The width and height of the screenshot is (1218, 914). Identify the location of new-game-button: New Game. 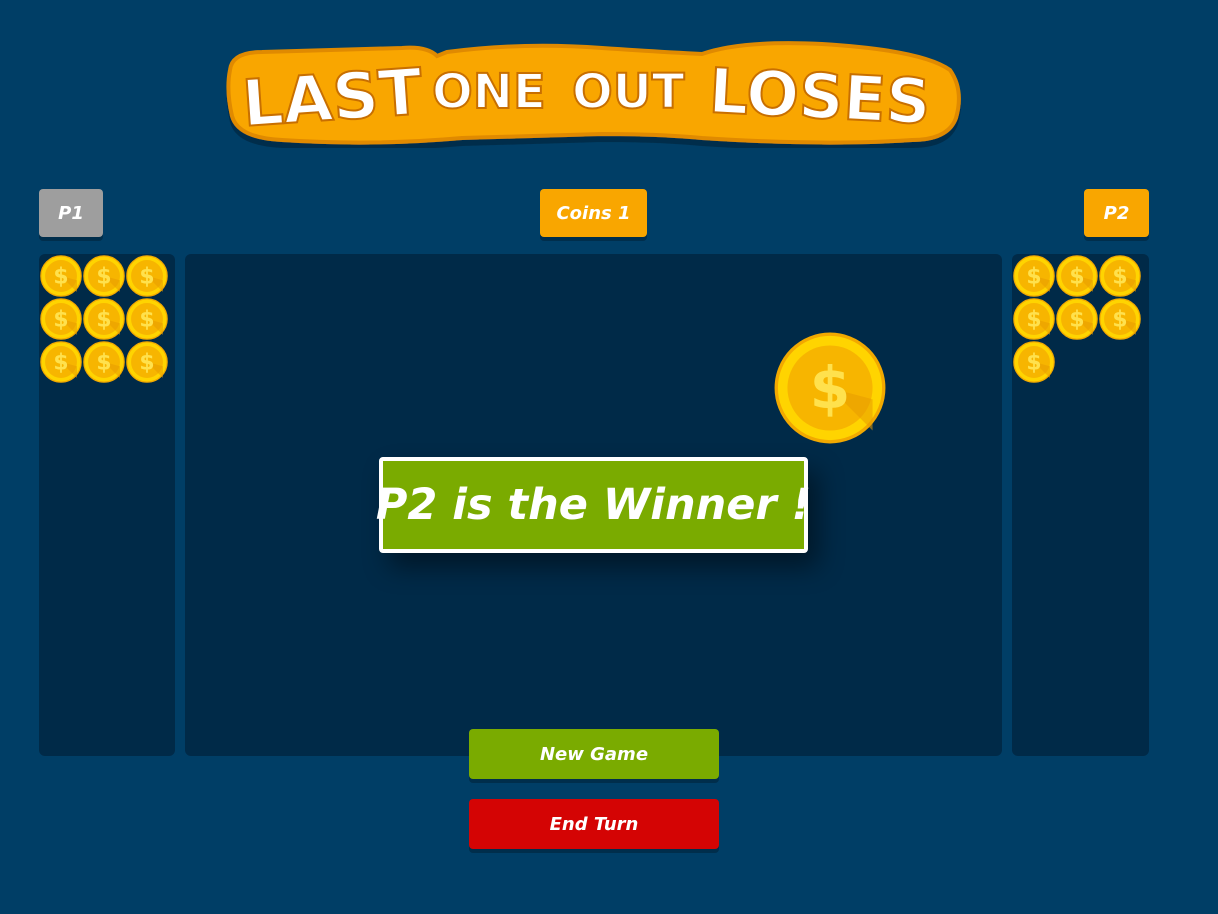
(594, 754).